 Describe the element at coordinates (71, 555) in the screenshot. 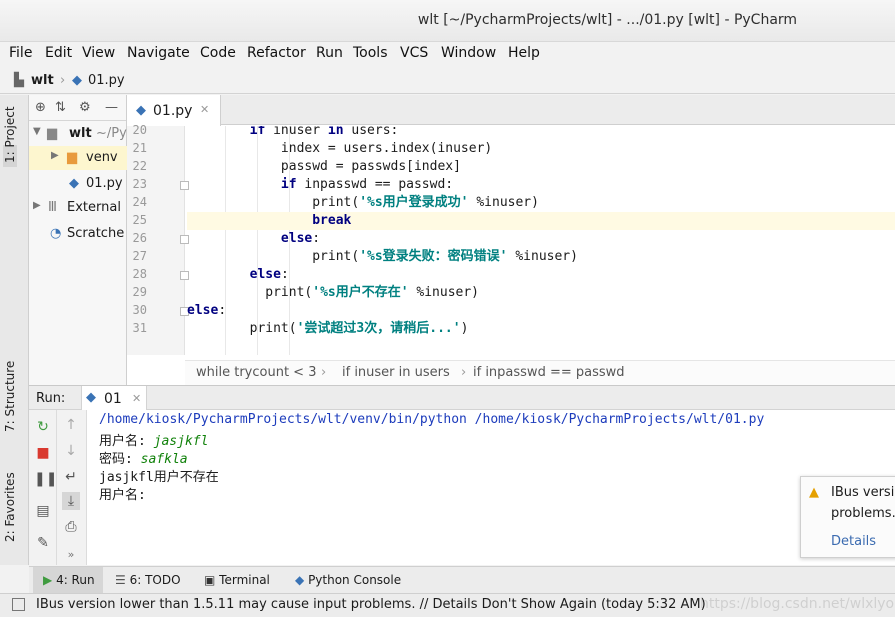

I see `more-icon: »` at that location.